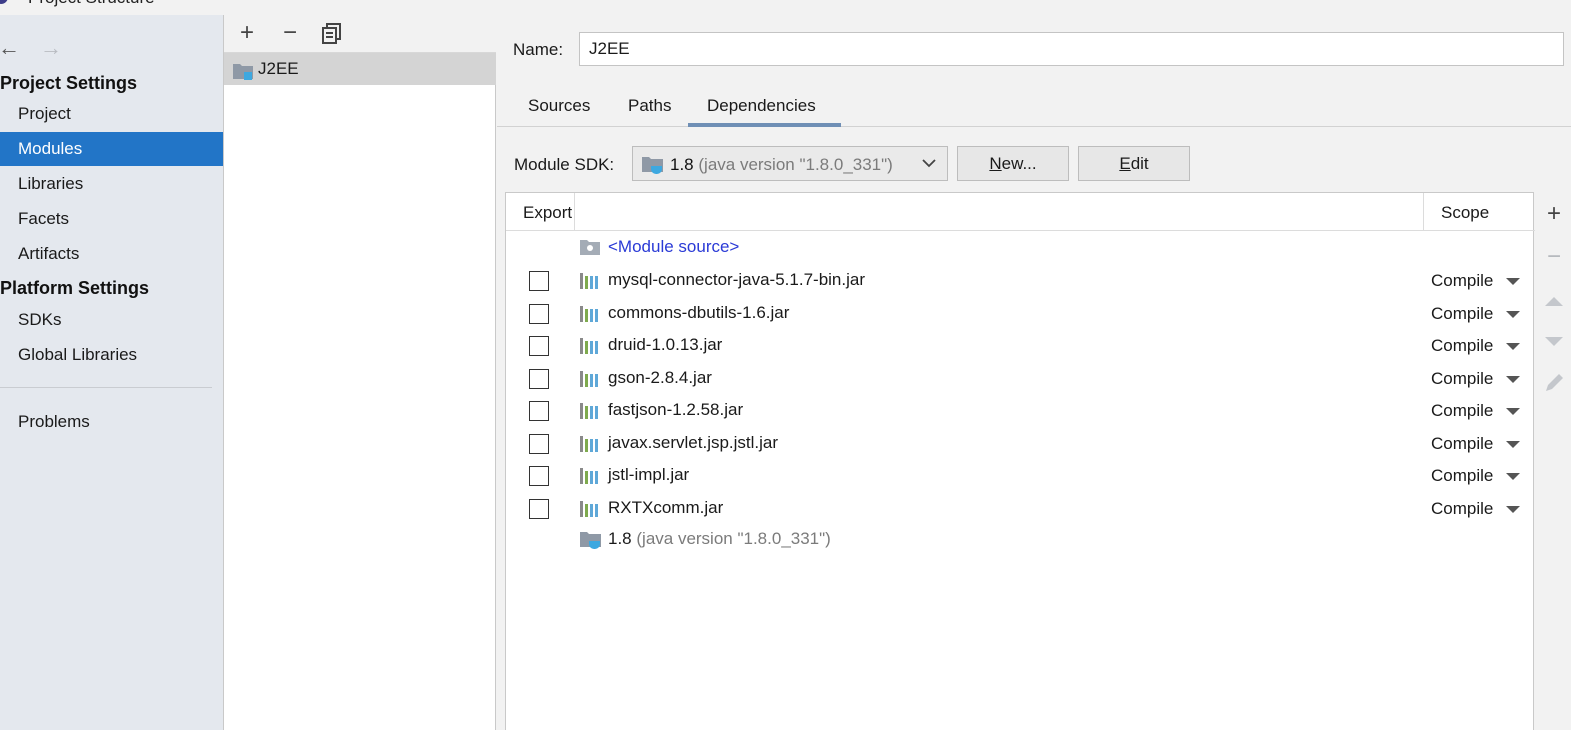 This screenshot has width=1571, height=730. Describe the element at coordinates (91, 4) in the screenshot. I see `window-title: Project Structure` at that location.